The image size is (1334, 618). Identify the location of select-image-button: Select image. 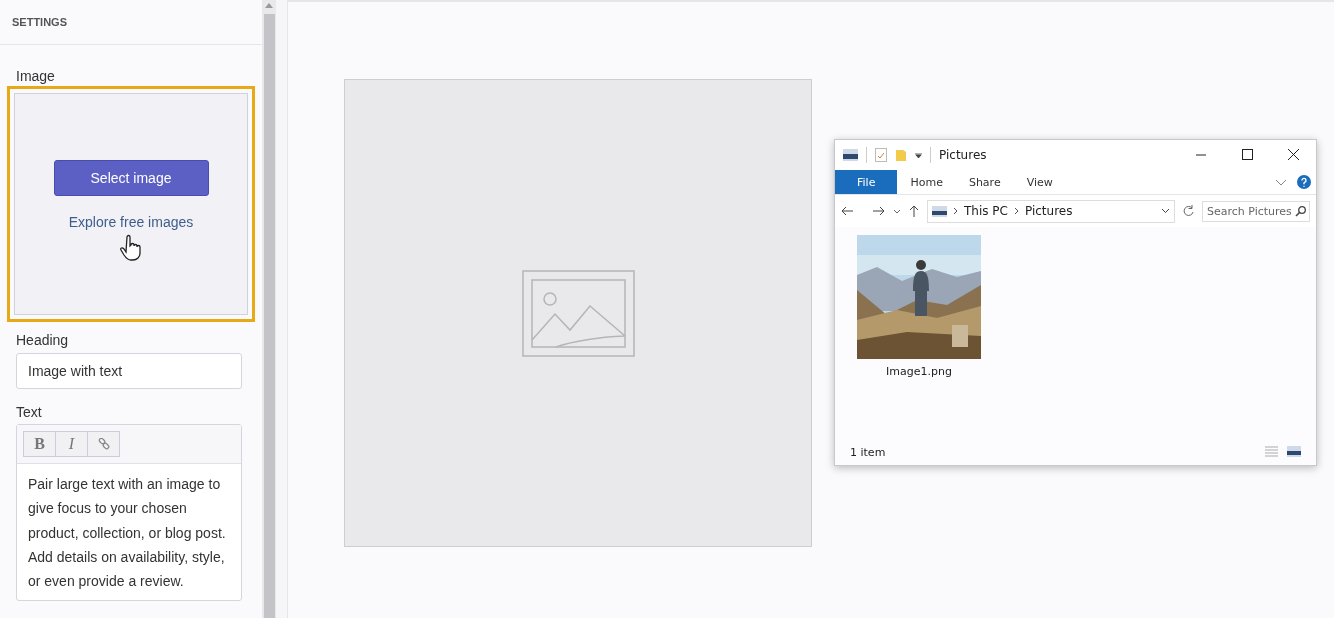
(131, 178).